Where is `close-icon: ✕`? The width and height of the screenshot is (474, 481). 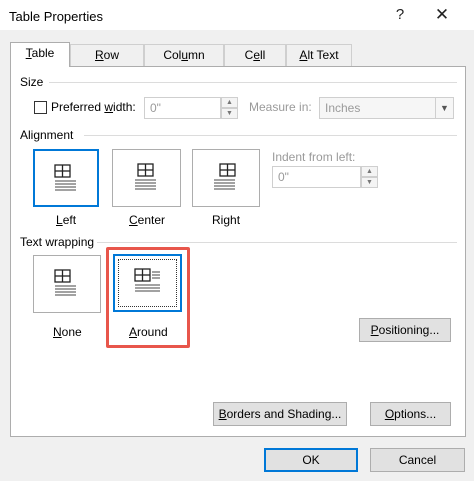
close-icon: ✕ is located at coordinates (442, 14).